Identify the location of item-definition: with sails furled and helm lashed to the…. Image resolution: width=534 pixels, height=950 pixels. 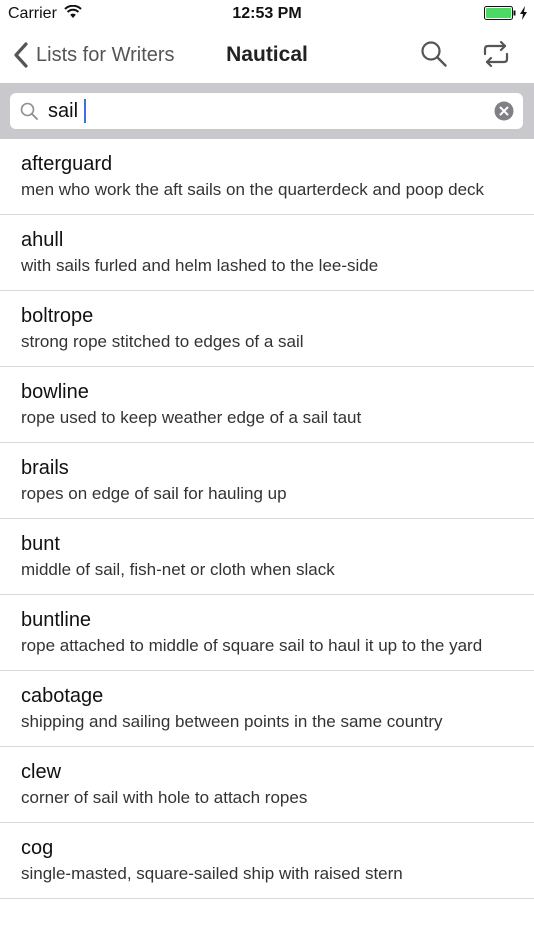
(200, 265).